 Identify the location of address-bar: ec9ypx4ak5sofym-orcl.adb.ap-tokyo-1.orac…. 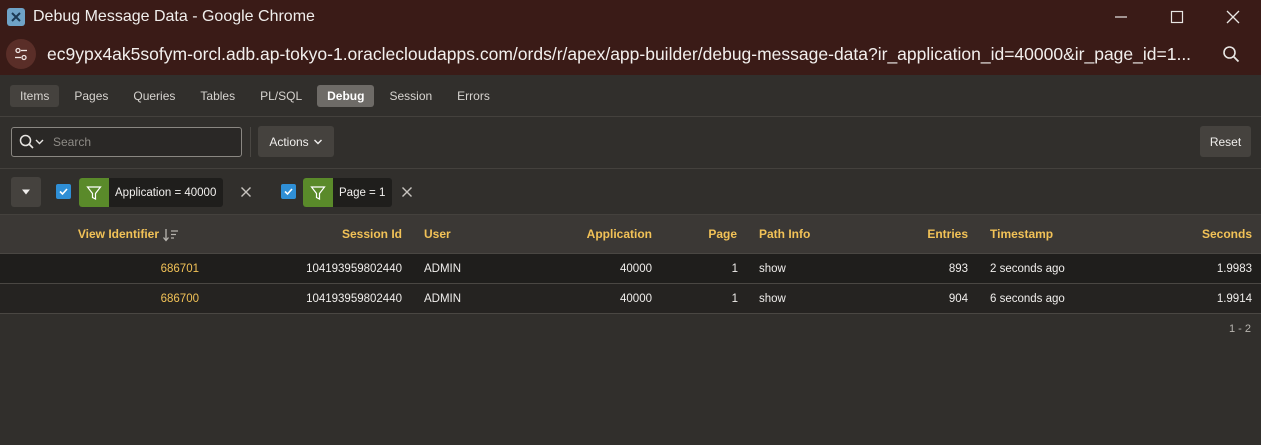
(630, 54).